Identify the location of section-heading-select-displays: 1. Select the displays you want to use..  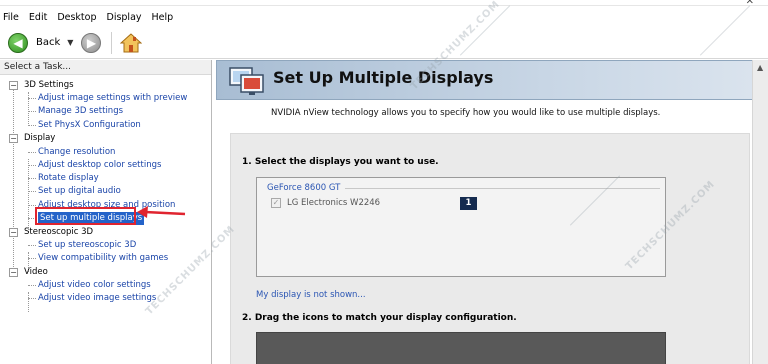
(340, 162).